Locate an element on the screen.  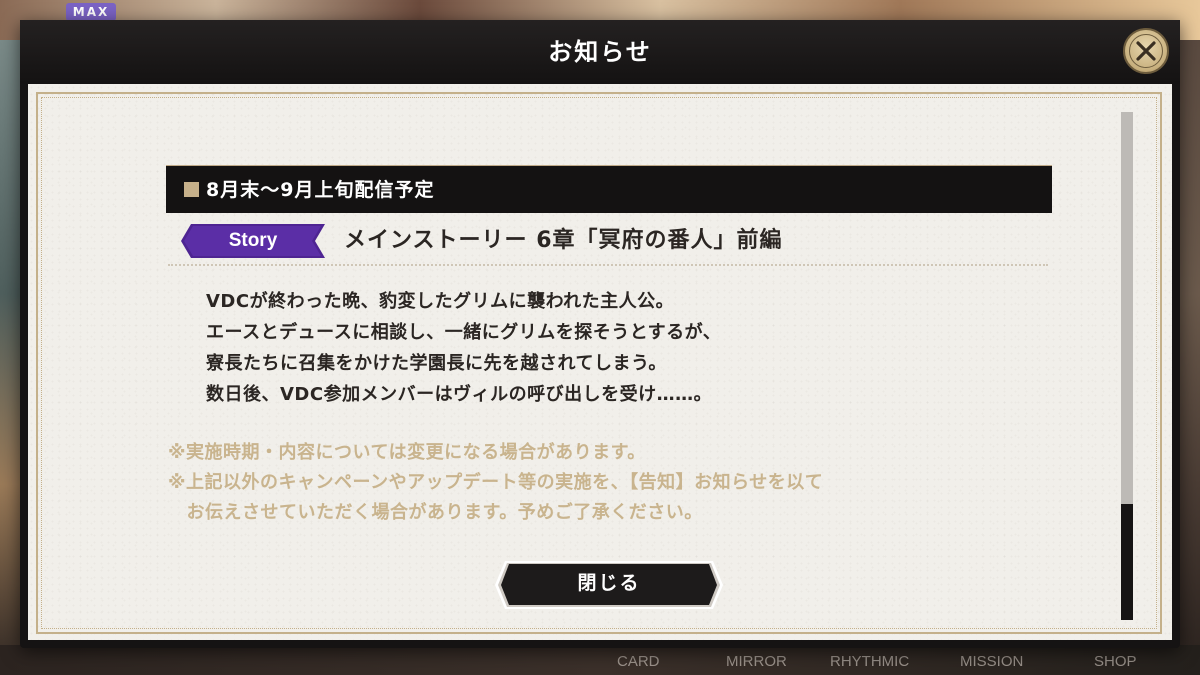
square-bullet-icon is located at coordinates (191, 189).